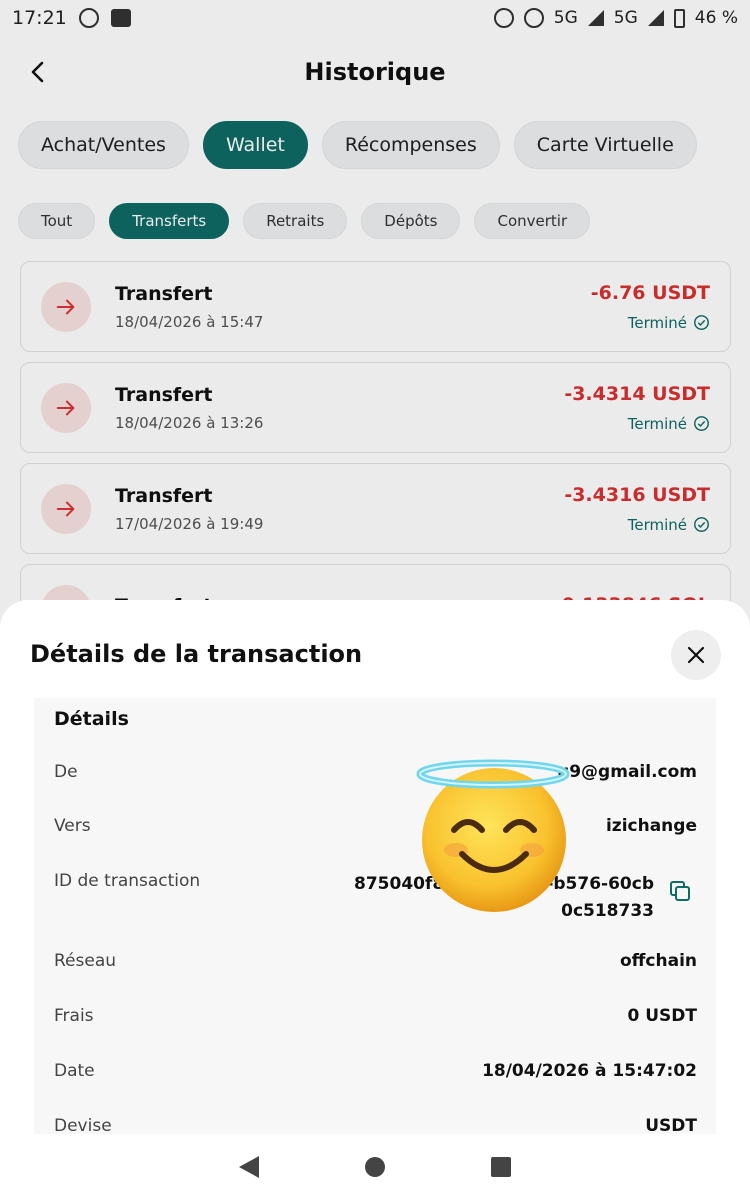 Image resolution: width=750 pixels, height=1200 pixels. I want to click on detail-row-network: Réseau offchain, so click(375, 961).